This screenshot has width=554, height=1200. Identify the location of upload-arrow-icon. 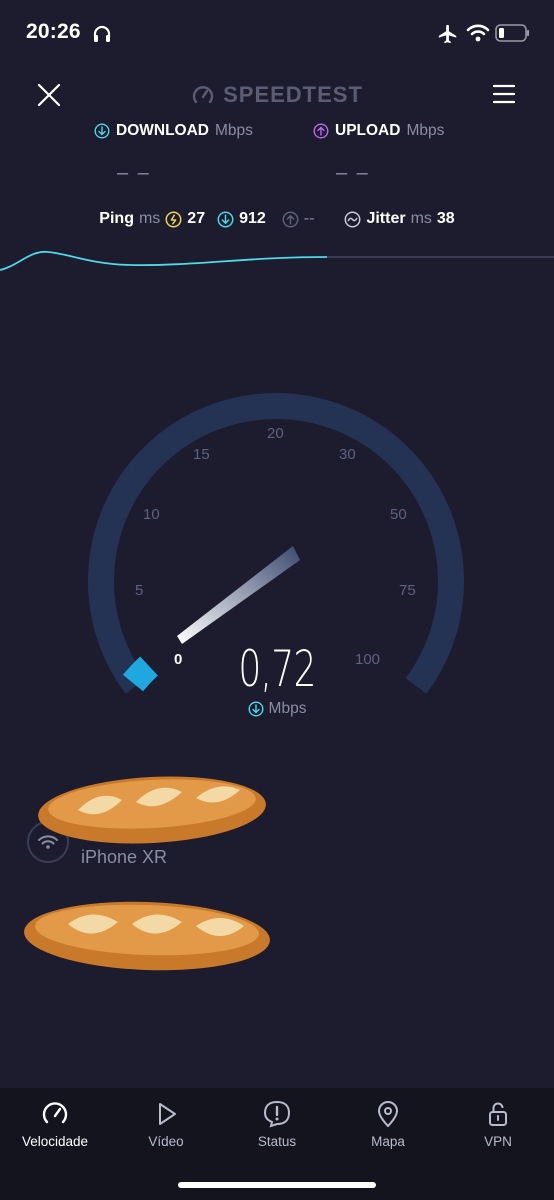
(321, 131).